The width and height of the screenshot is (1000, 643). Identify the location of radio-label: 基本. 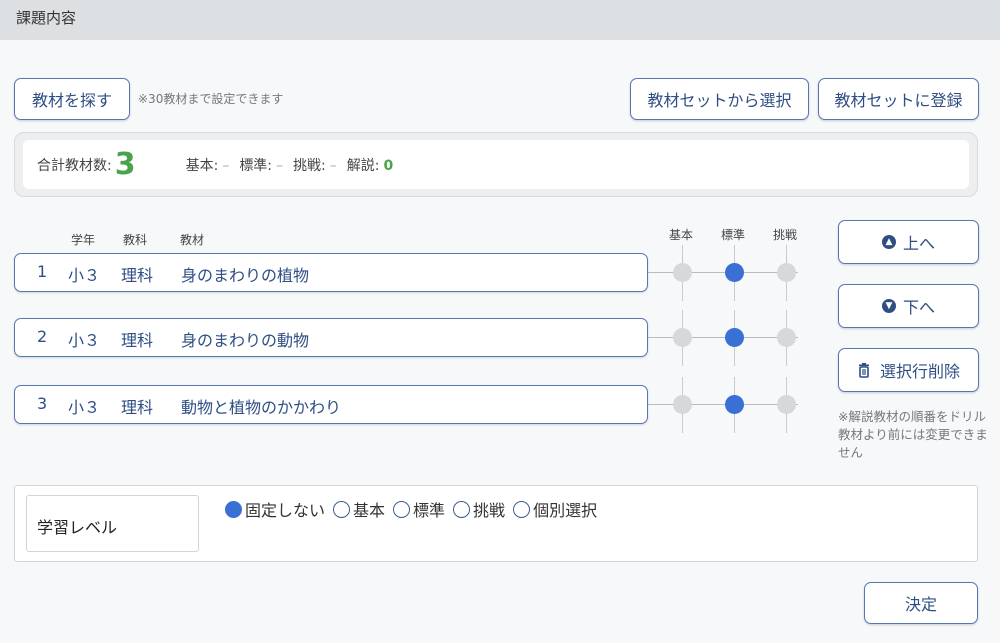
(369, 510).